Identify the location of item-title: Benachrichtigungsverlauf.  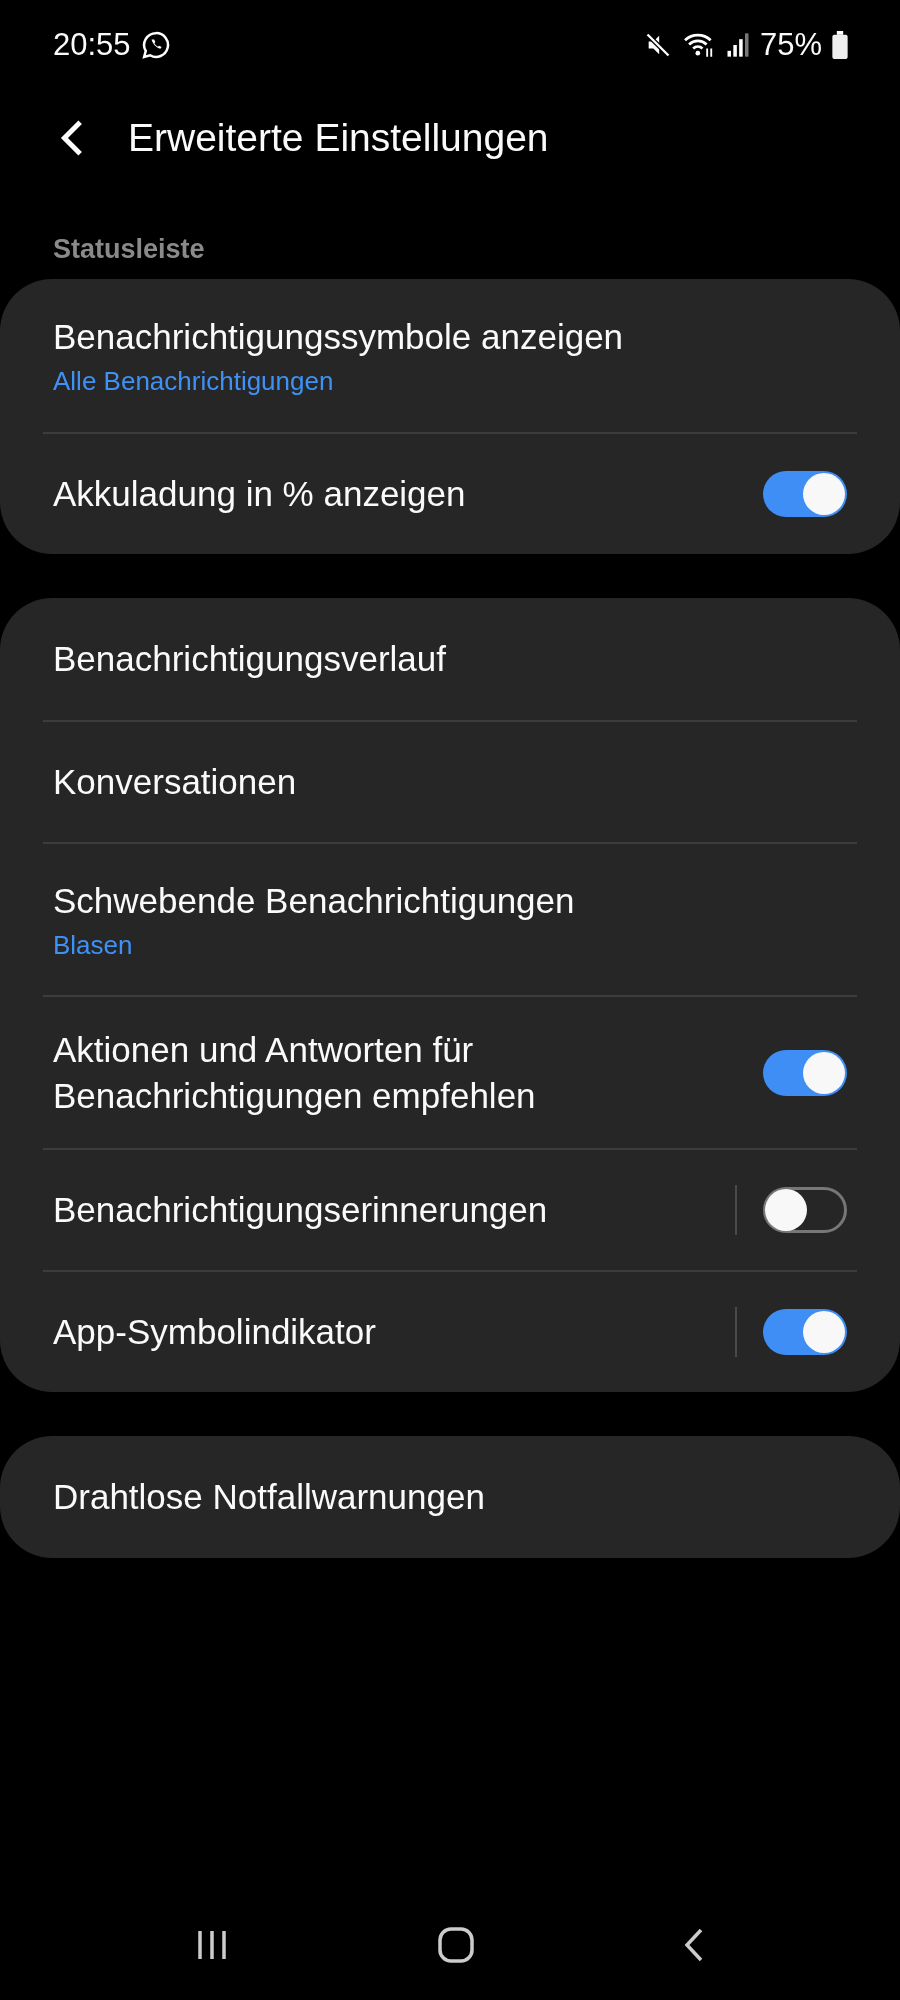
(250, 659).